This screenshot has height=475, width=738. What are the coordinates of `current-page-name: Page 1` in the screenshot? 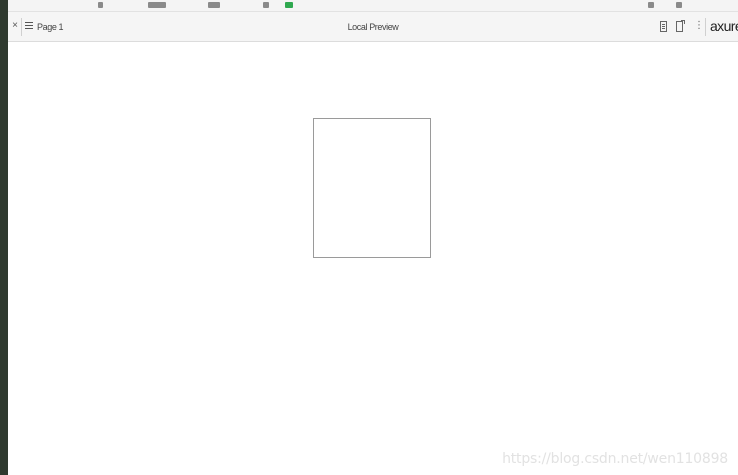 It's located at (50, 27).